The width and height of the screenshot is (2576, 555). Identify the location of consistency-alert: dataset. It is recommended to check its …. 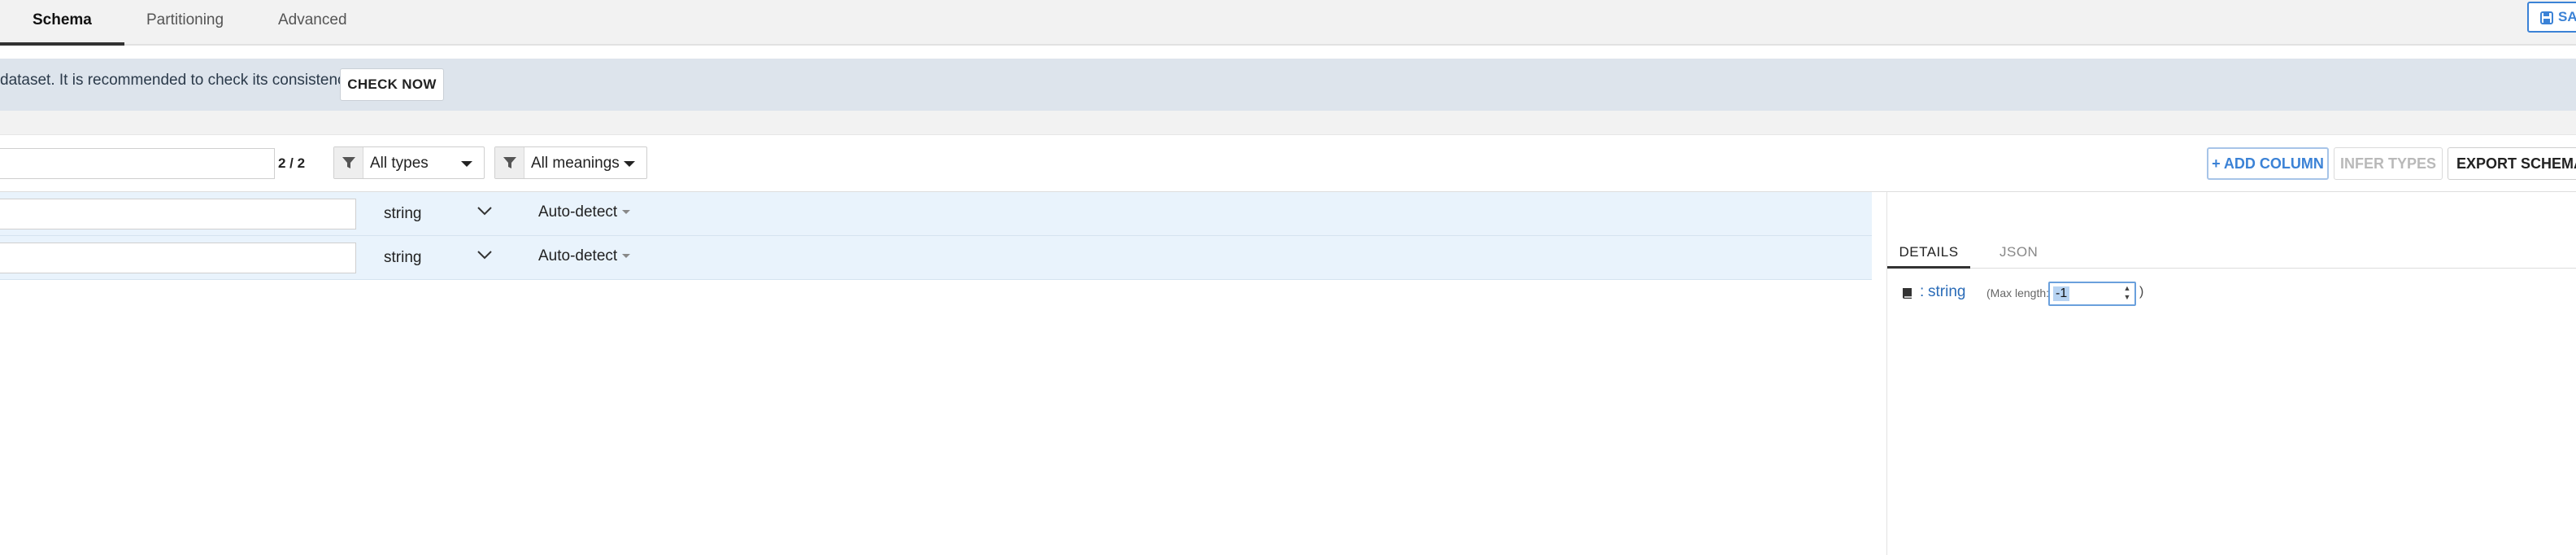
(1288, 85).